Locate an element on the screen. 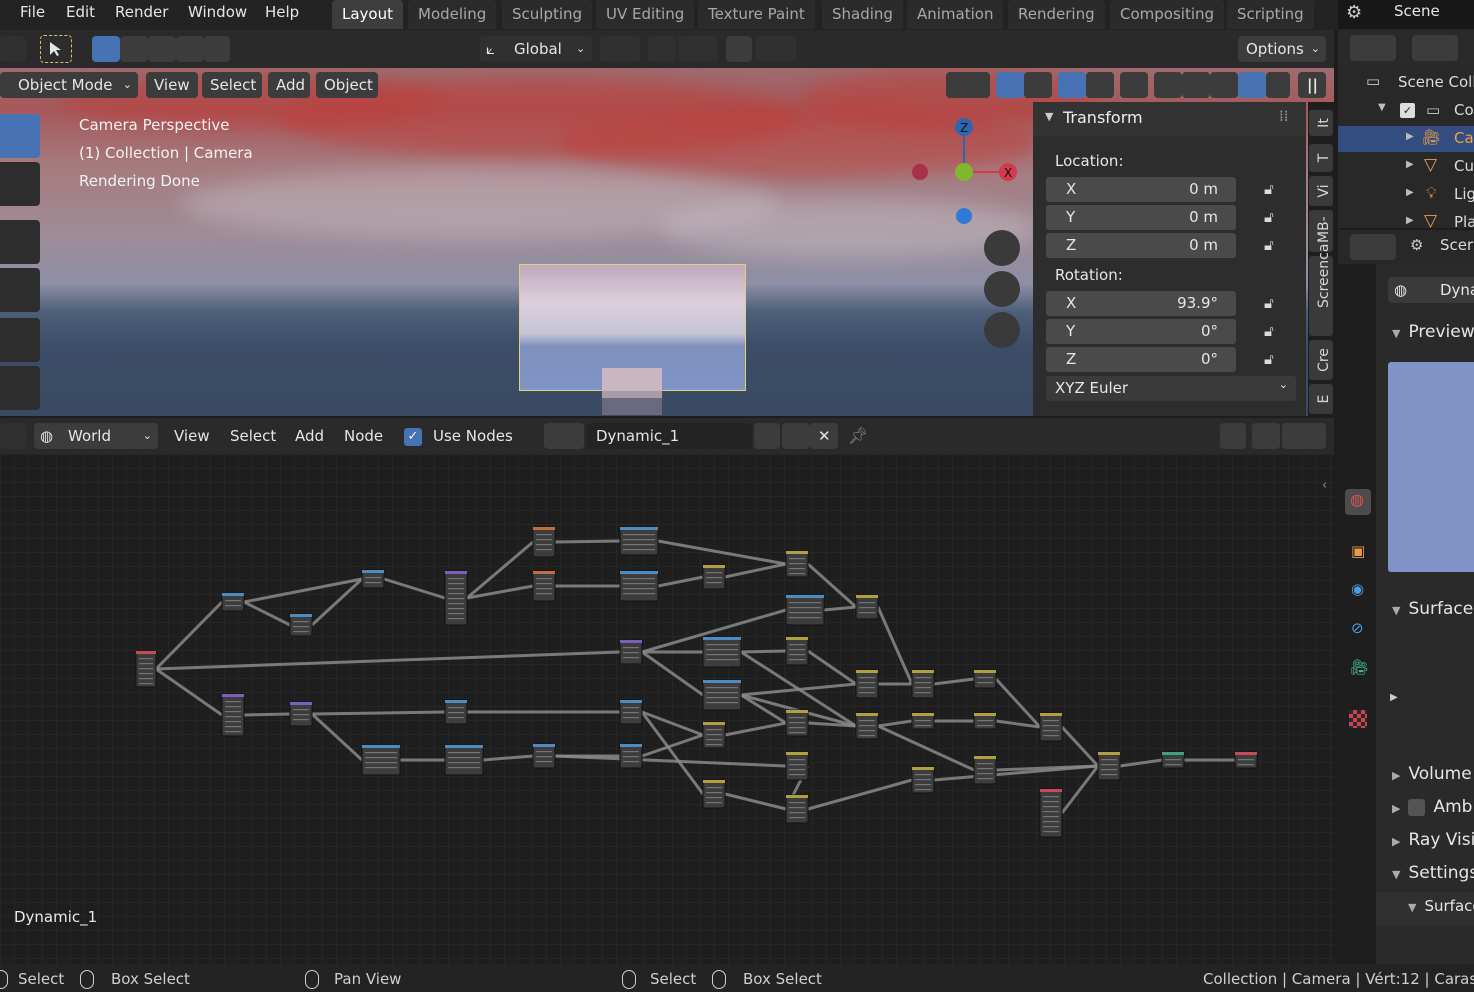  scale-tool-icon is located at coordinates (20, 340).